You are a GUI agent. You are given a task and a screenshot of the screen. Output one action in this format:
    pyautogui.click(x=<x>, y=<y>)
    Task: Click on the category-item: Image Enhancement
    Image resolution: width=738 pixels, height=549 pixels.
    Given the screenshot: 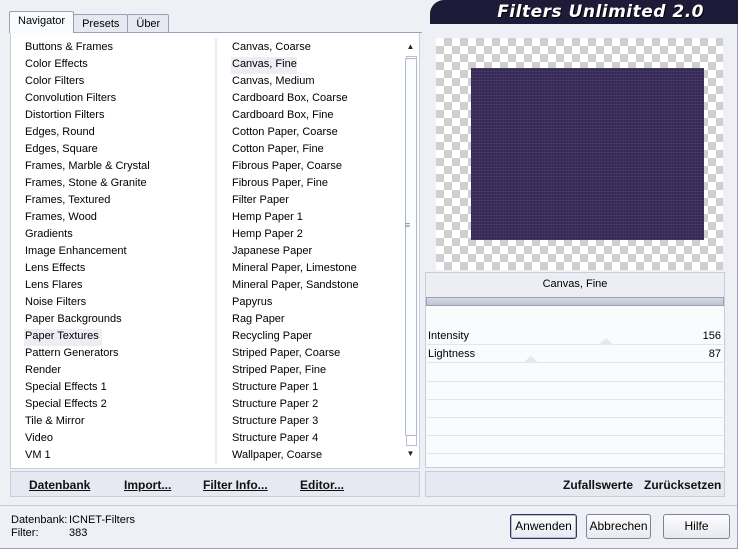 What is the action you would take?
    pyautogui.click(x=119, y=252)
    